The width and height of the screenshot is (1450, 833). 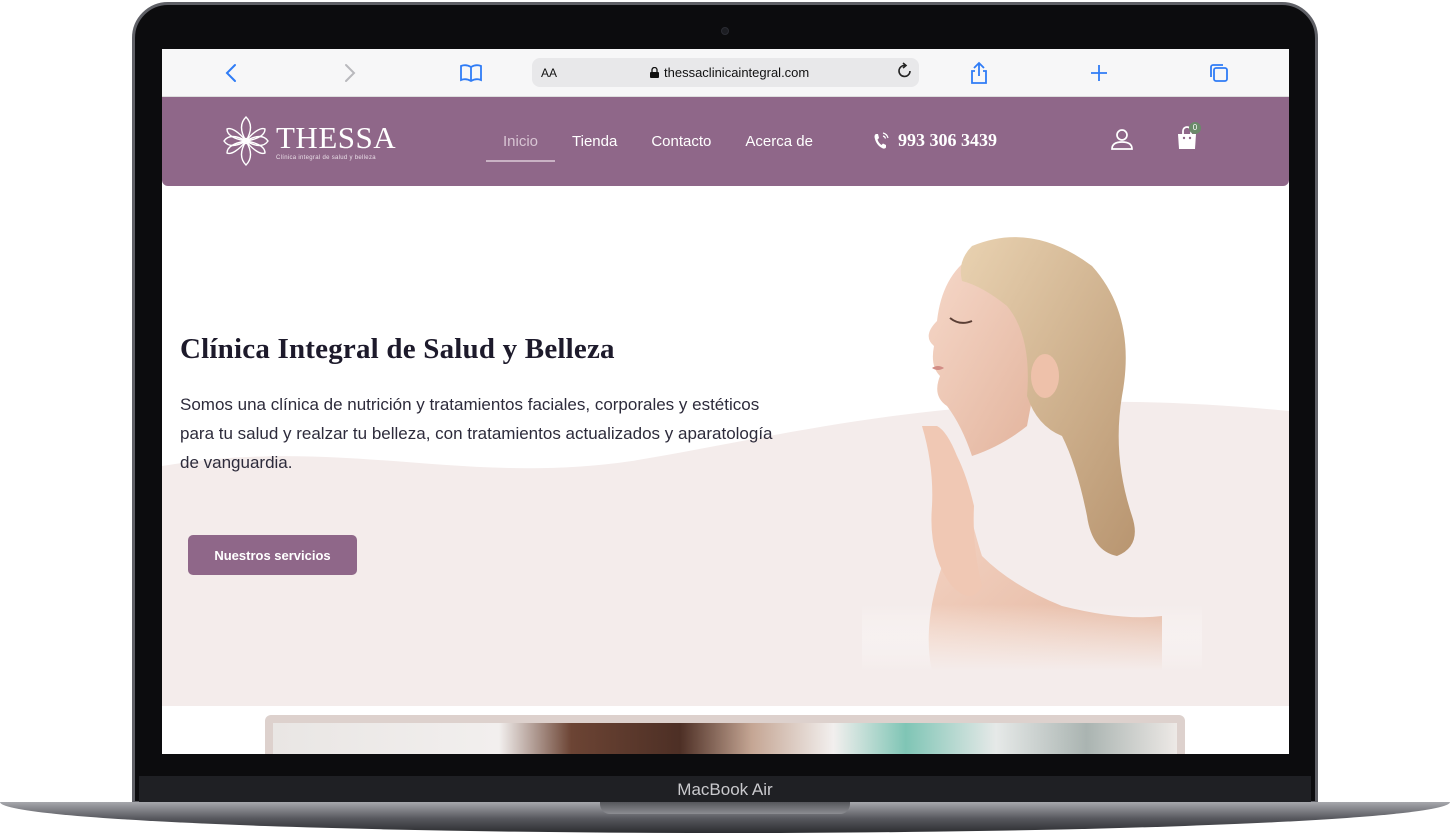 I want to click on next-section-frame, so click(x=725, y=734).